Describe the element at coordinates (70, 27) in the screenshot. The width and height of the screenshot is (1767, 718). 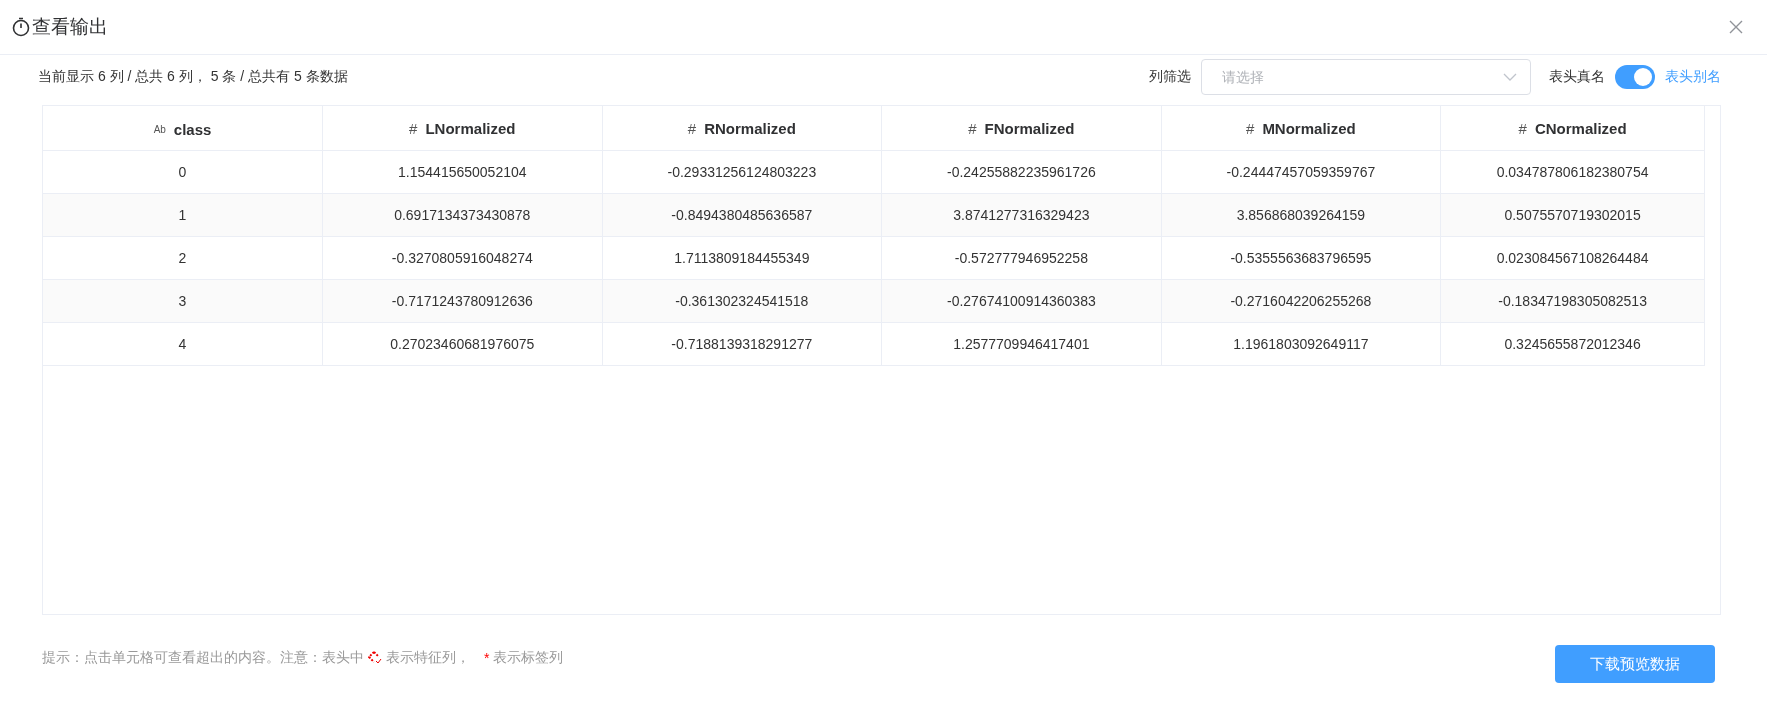
I see `window-title: 查看输出` at that location.